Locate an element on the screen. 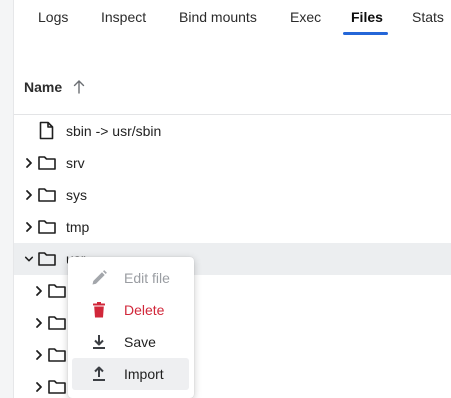 Image resolution: width=451 pixels, height=398 pixels. sort-ascending-icon is located at coordinates (79, 87).